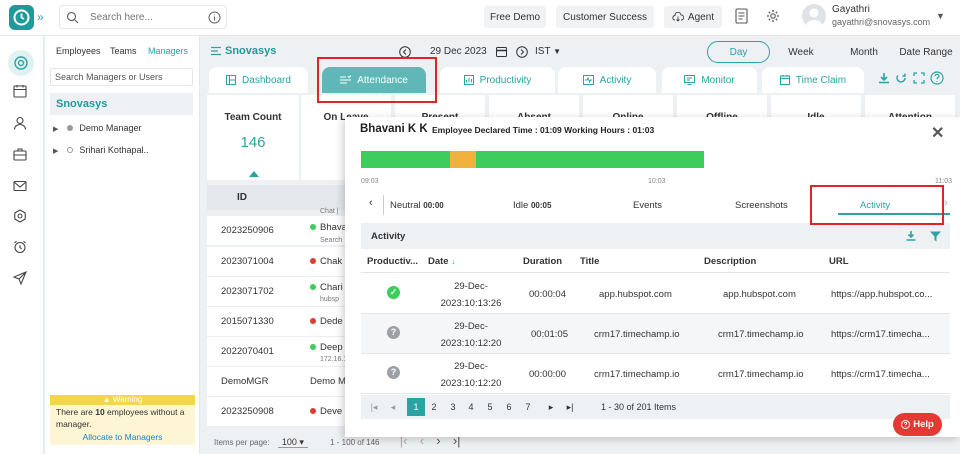 Image resolution: width=960 pixels, height=454 pixels. I want to click on allocate-managers-link: Allocate to Managers, so click(122, 437).